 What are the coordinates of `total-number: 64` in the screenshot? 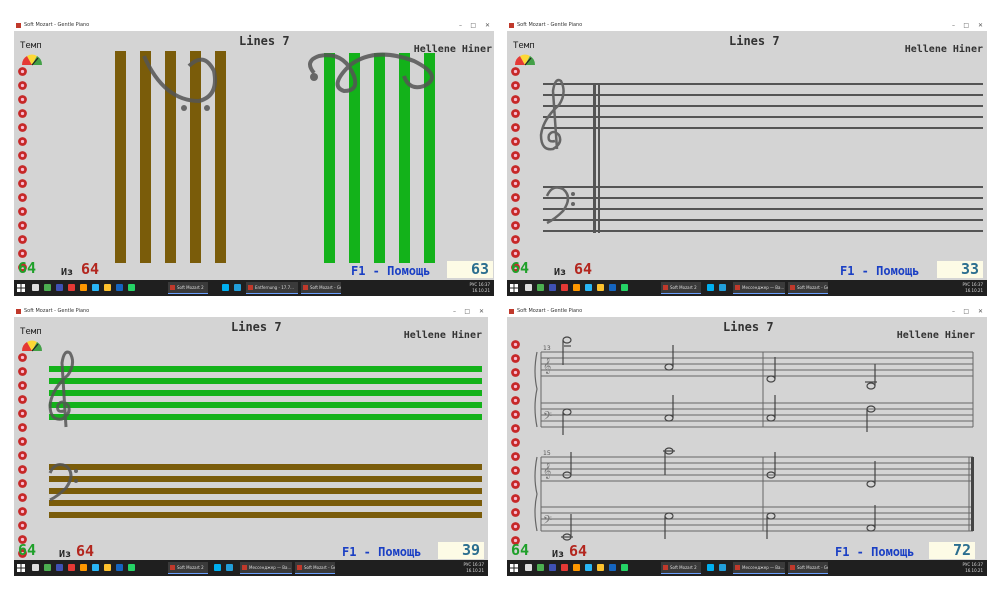 It's located at (578, 551).